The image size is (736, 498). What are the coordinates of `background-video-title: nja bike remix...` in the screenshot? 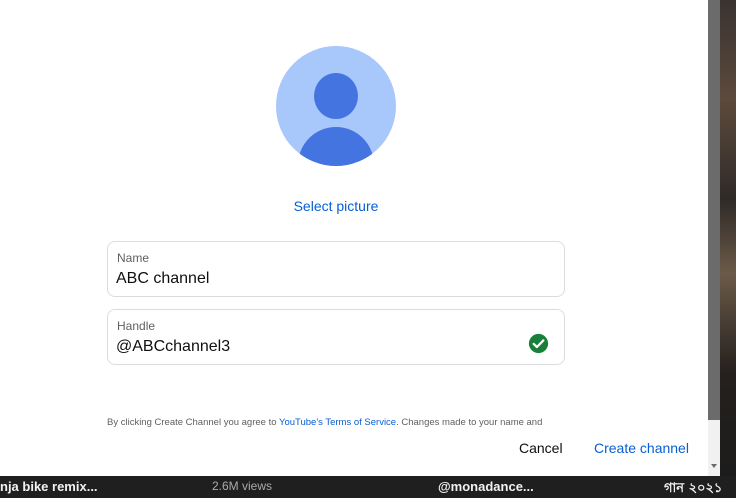 It's located at (49, 486).